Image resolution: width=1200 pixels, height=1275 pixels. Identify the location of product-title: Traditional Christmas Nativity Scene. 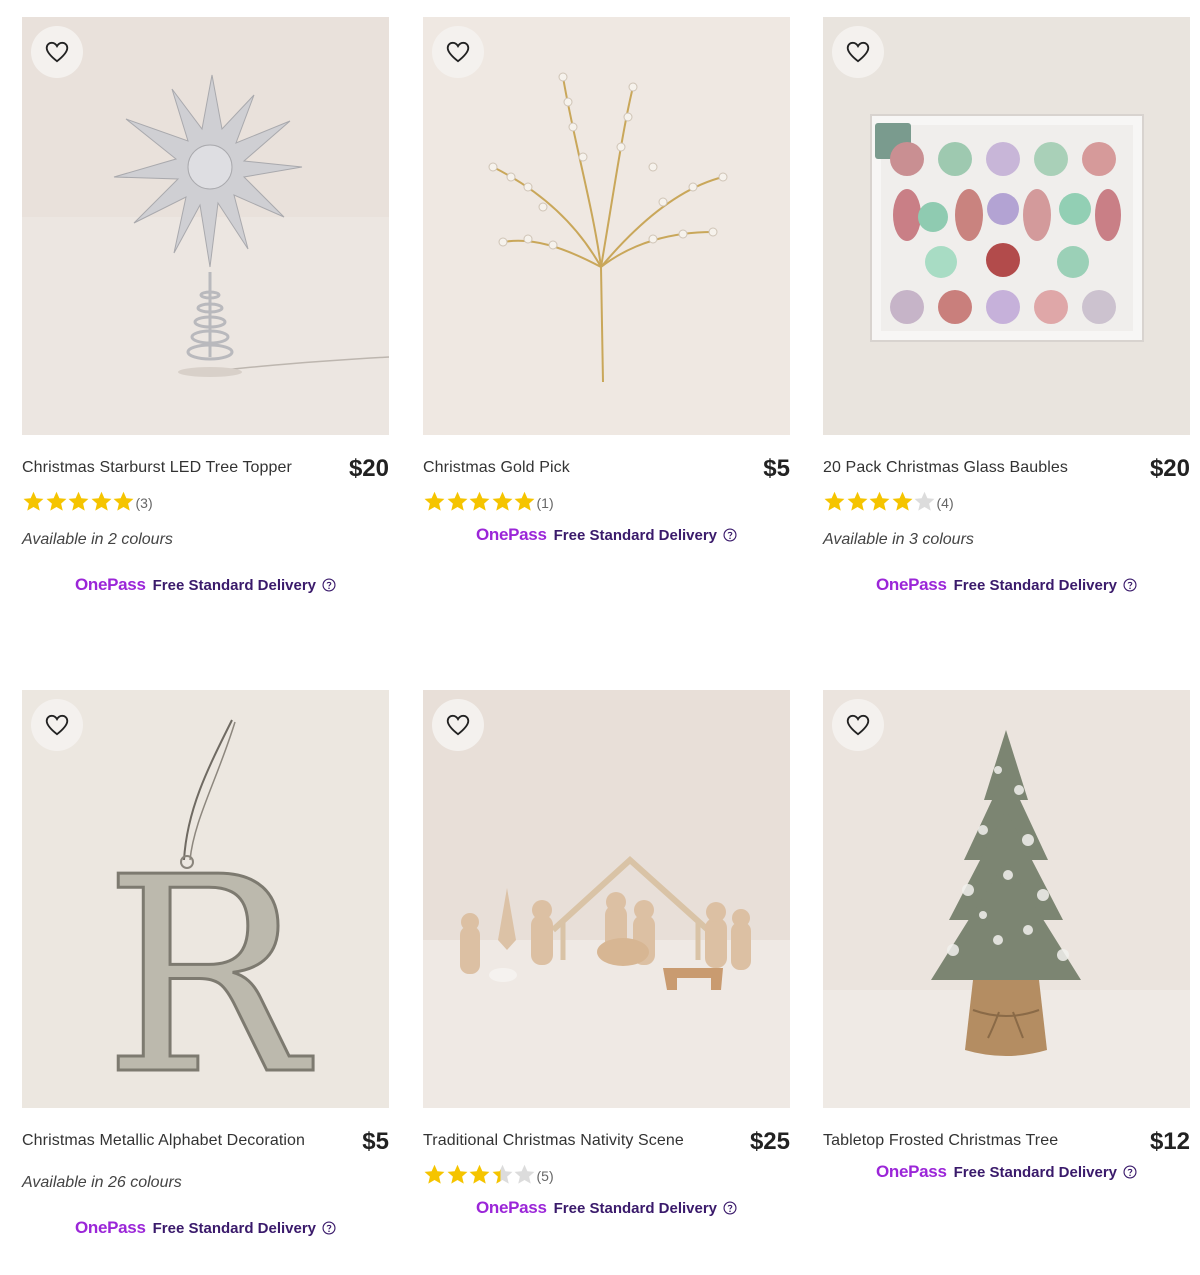
(553, 1141).